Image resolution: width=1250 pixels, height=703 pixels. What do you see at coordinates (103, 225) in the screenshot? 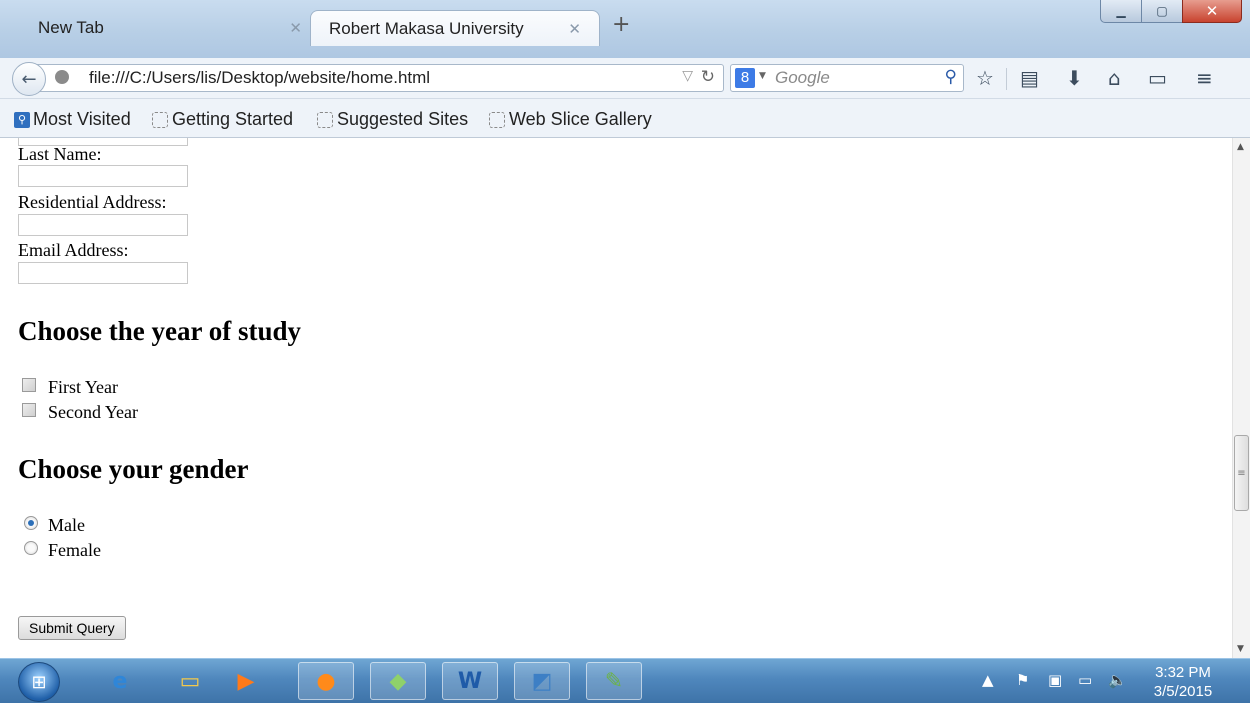
I see `address-input` at bounding box center [103, 225].